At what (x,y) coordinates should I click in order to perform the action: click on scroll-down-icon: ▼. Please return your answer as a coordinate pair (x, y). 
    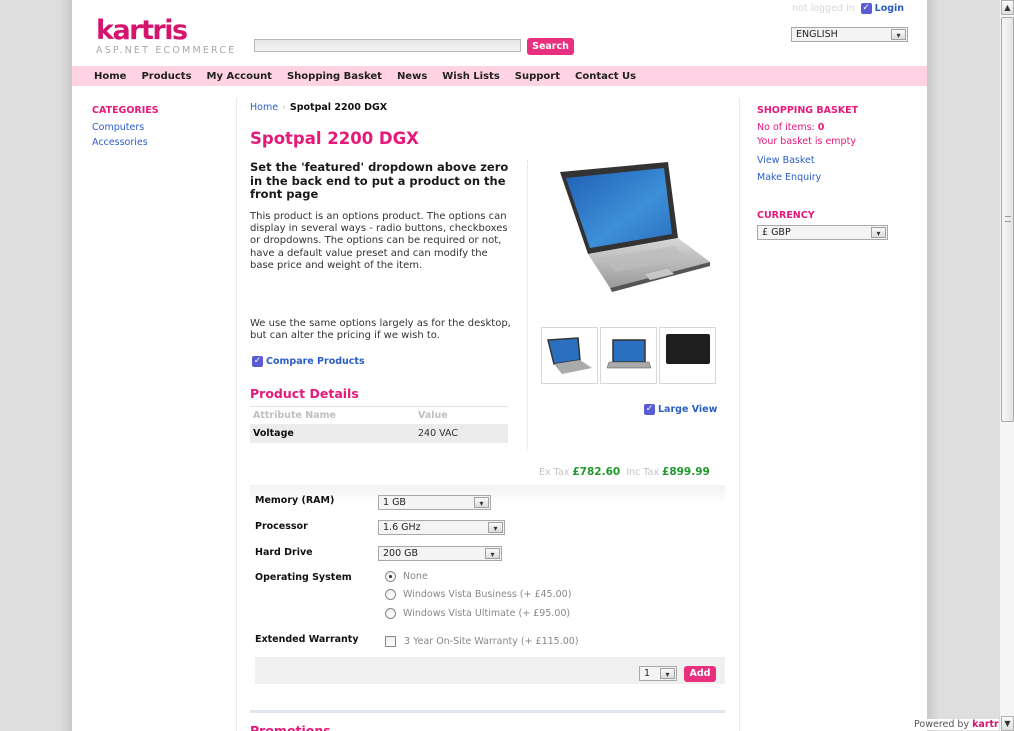
    Looking at the image, I should click on (1007, 723).